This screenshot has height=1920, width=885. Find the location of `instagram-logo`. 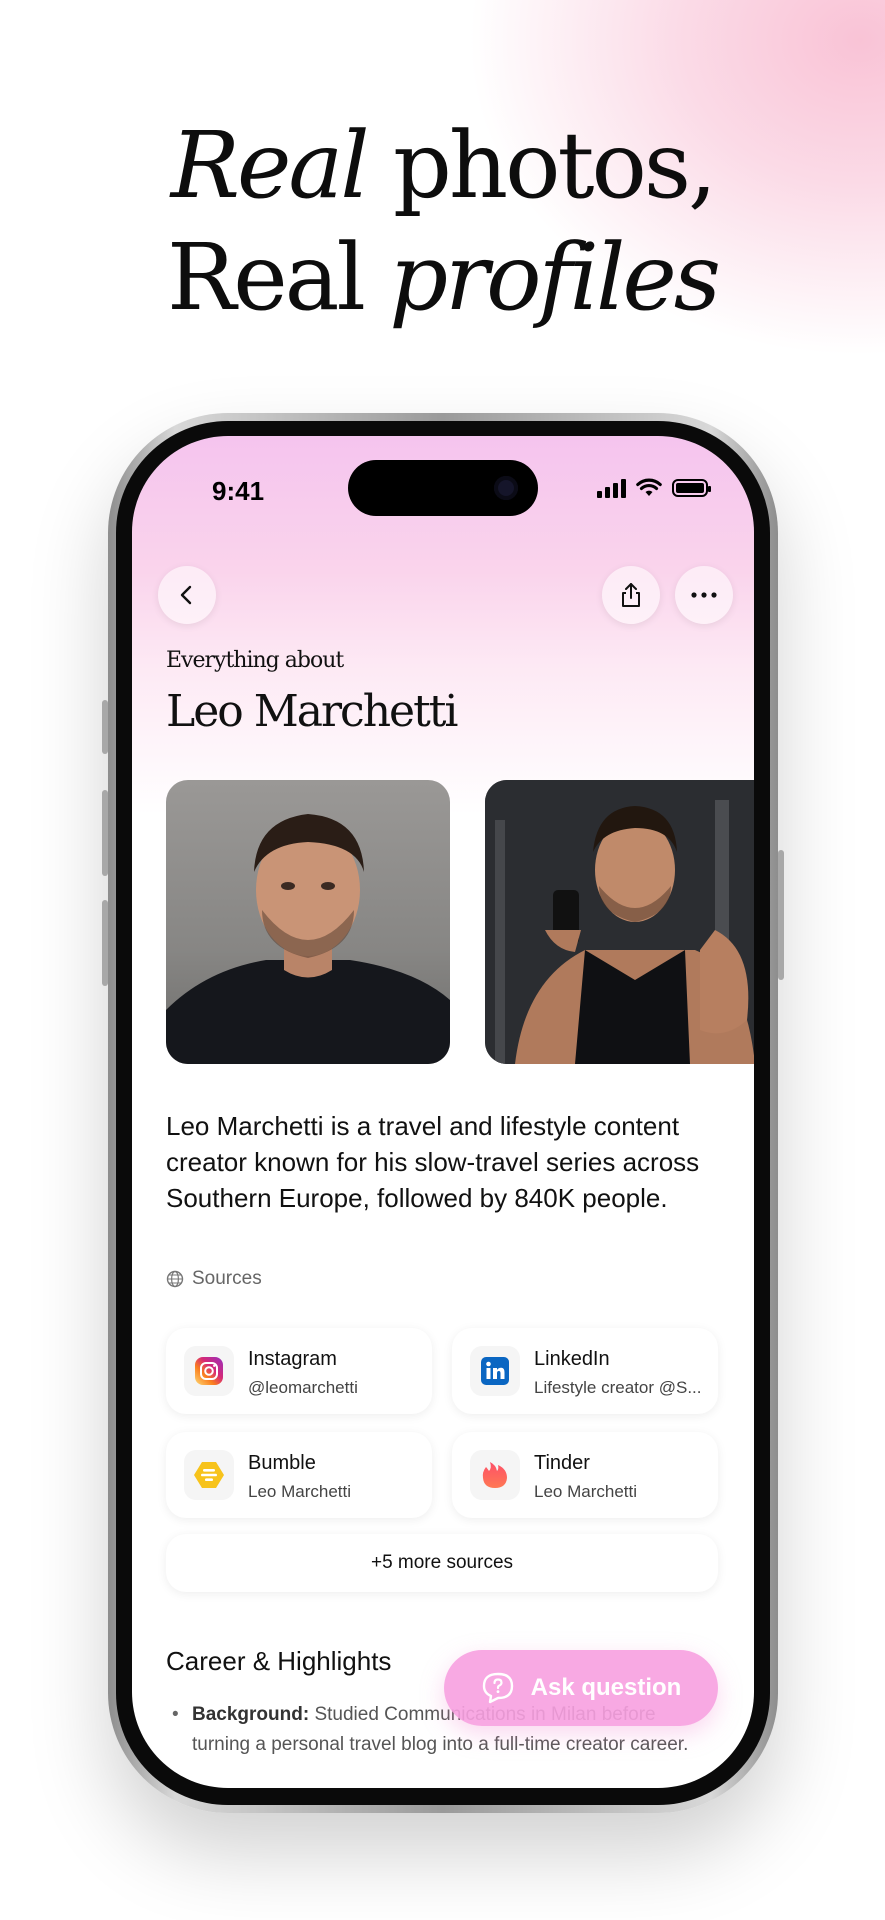

instagram-logo is located at coordinates (209, 1371).